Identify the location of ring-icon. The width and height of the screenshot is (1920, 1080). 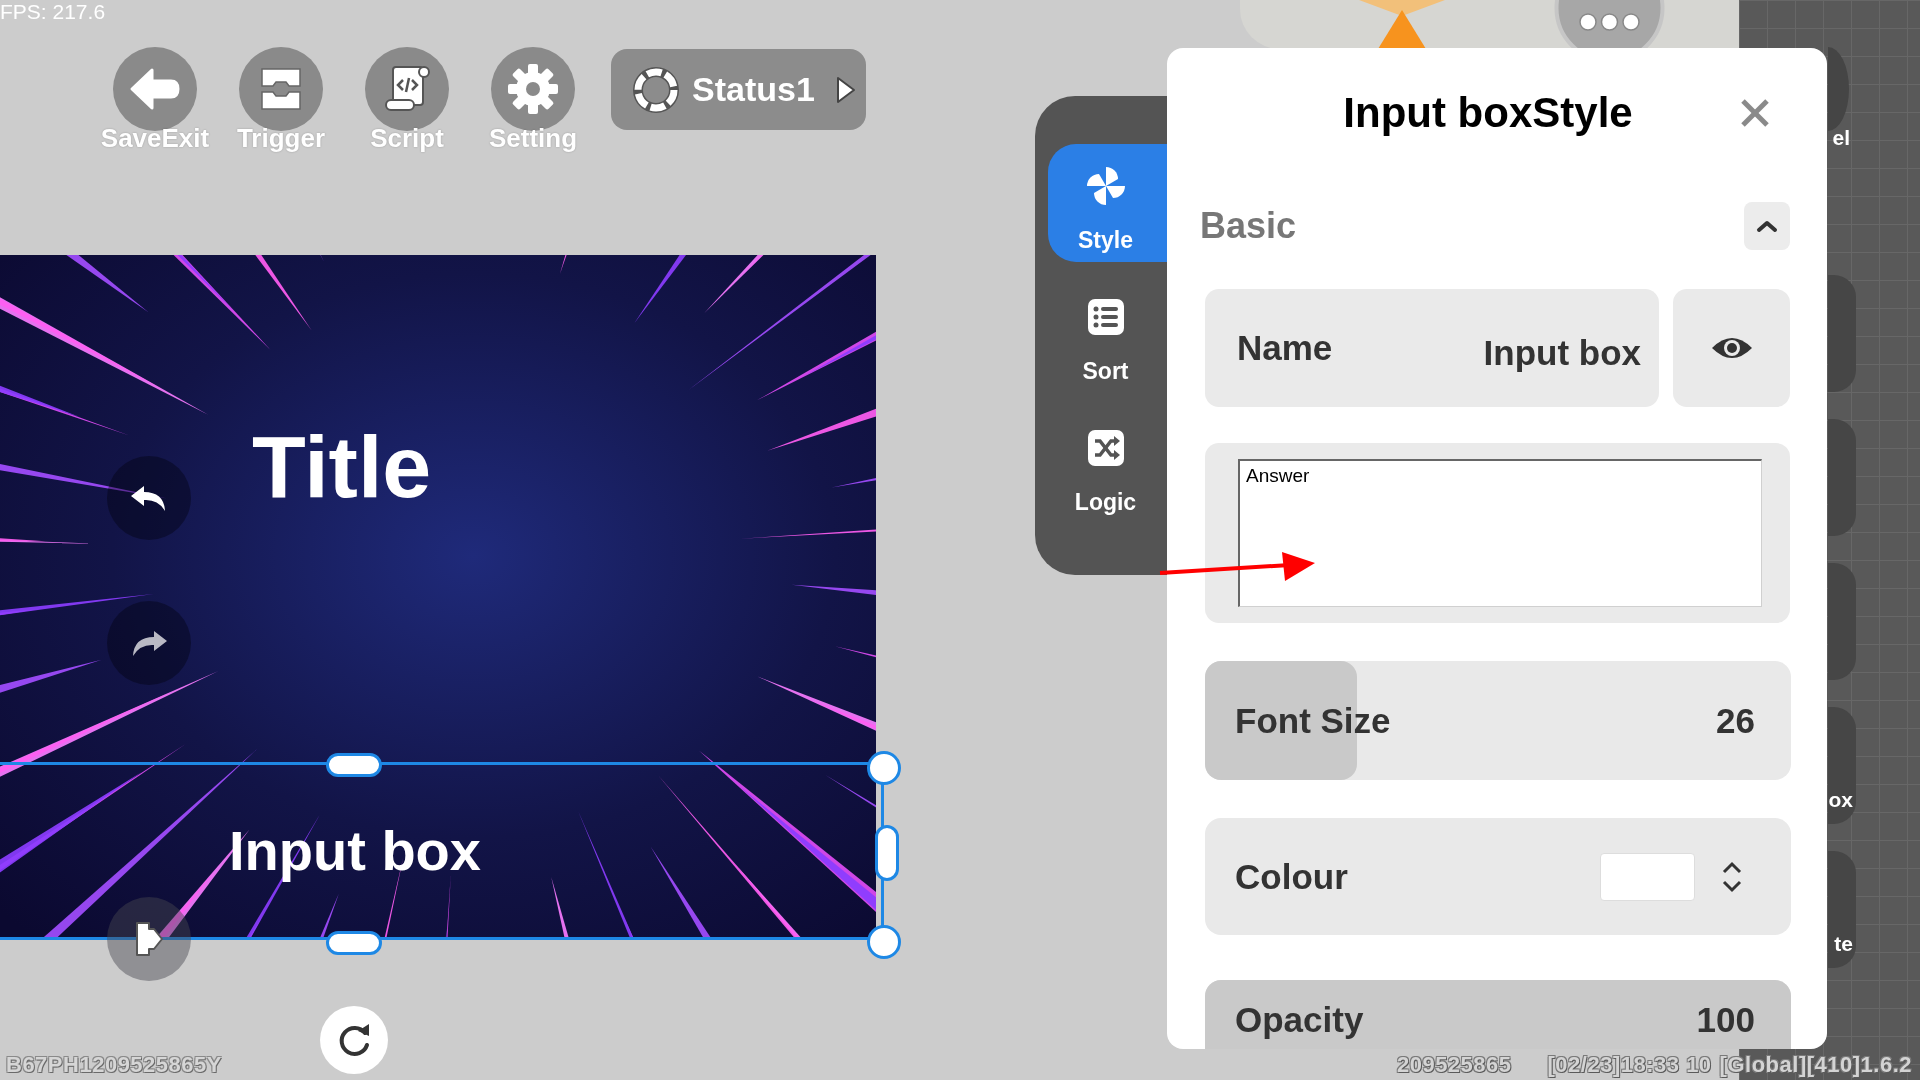
(656, 89).